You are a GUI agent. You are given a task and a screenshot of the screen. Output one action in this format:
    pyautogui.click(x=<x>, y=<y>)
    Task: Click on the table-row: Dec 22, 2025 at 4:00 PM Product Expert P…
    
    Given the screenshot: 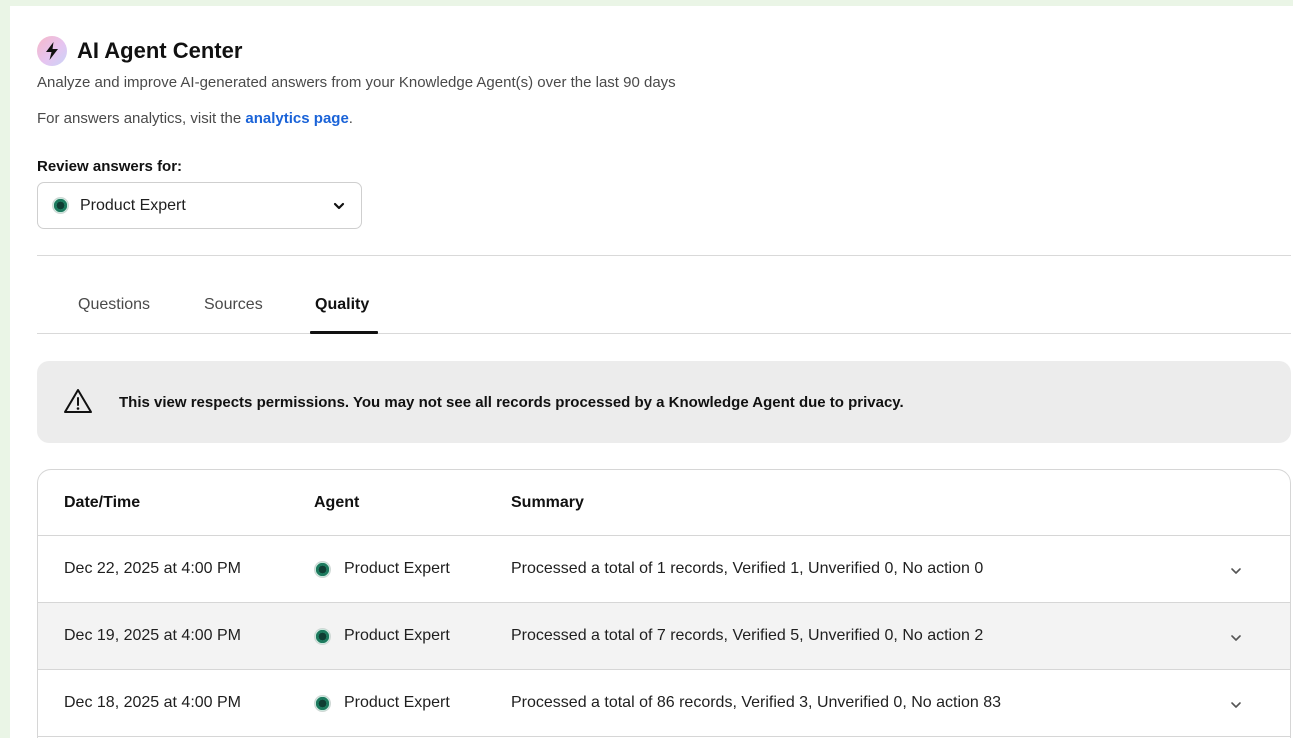 What is the action you would take?
    pyautogui.click(x=664, y=569)
    